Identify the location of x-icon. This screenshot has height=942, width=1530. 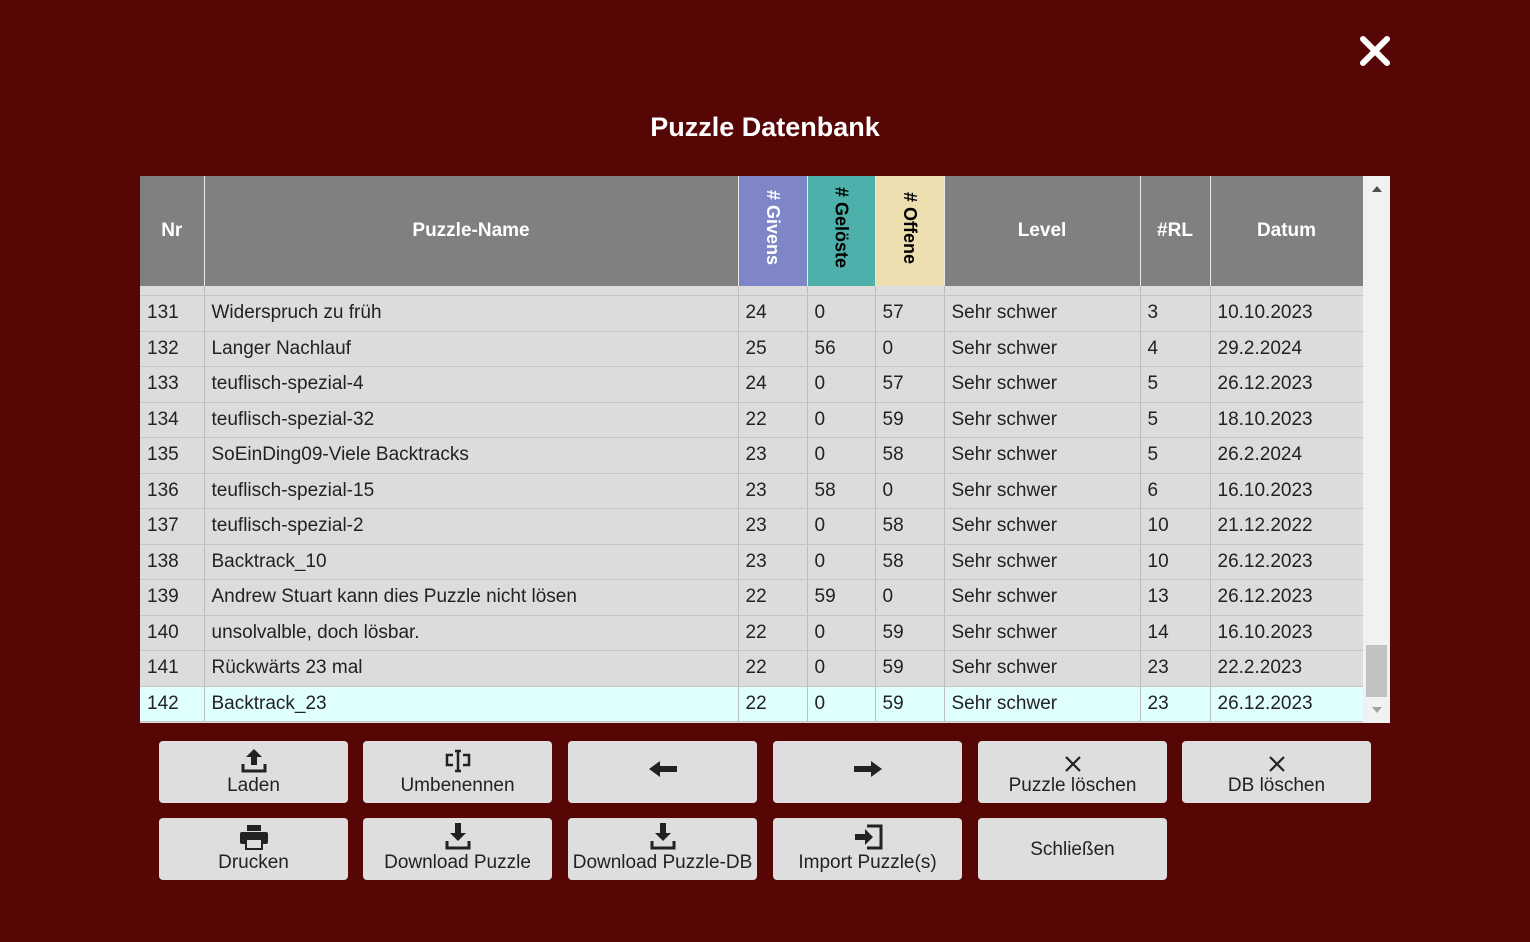
(1073, 760).